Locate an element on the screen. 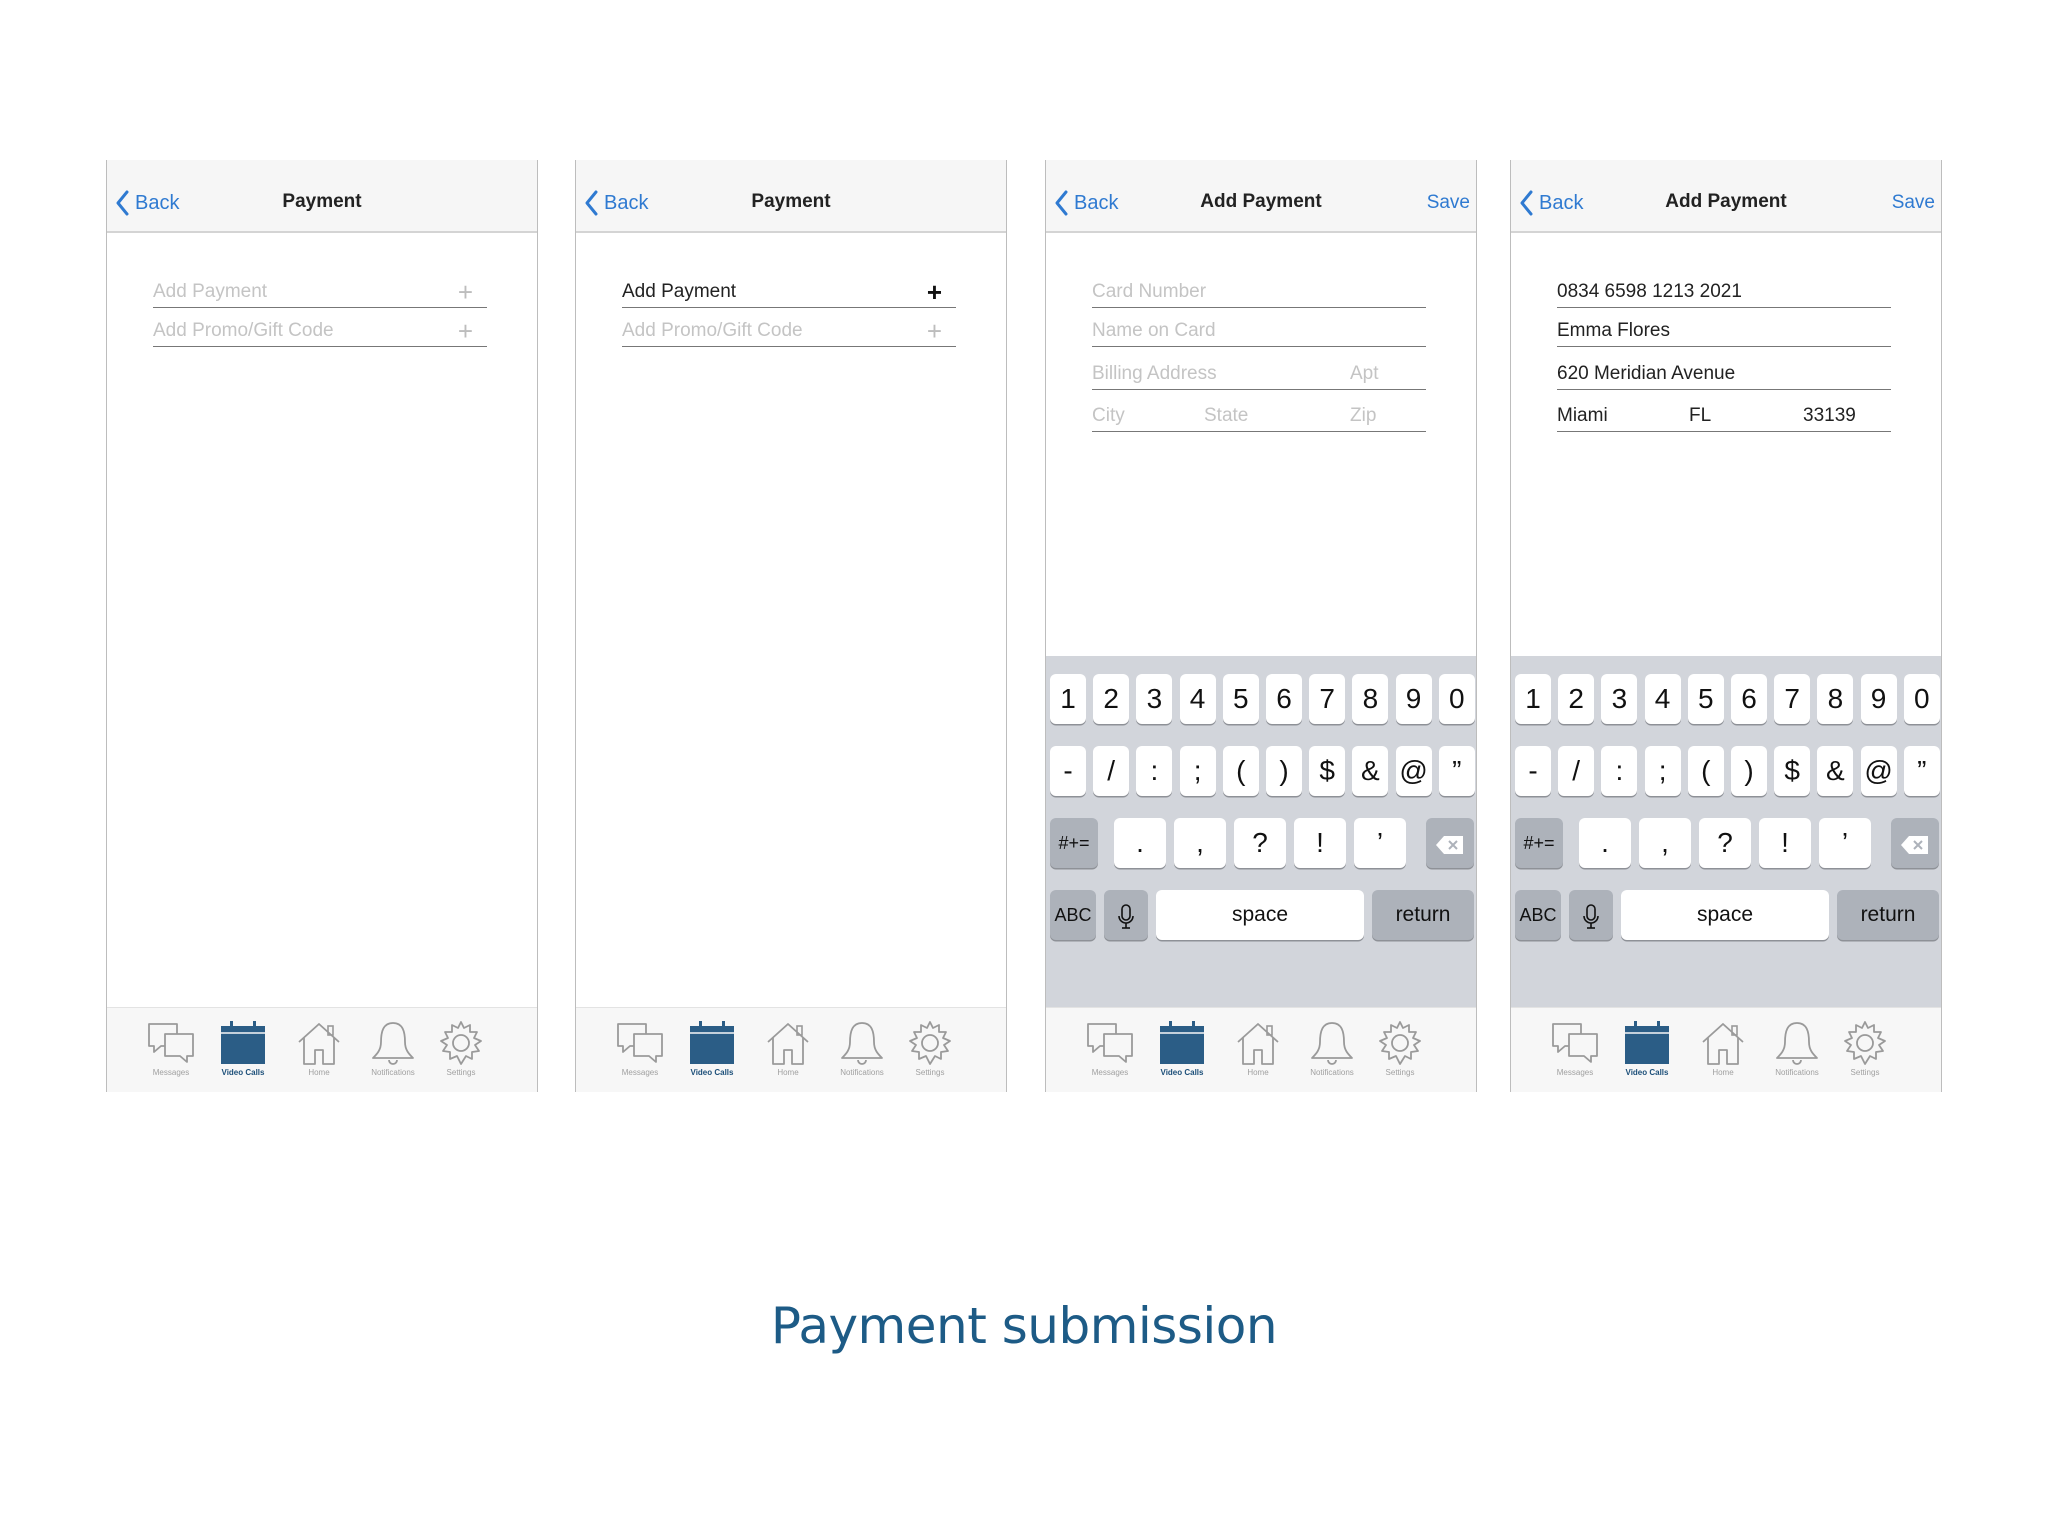  zip-value: 33139 is located at coordinates (1829, 416).